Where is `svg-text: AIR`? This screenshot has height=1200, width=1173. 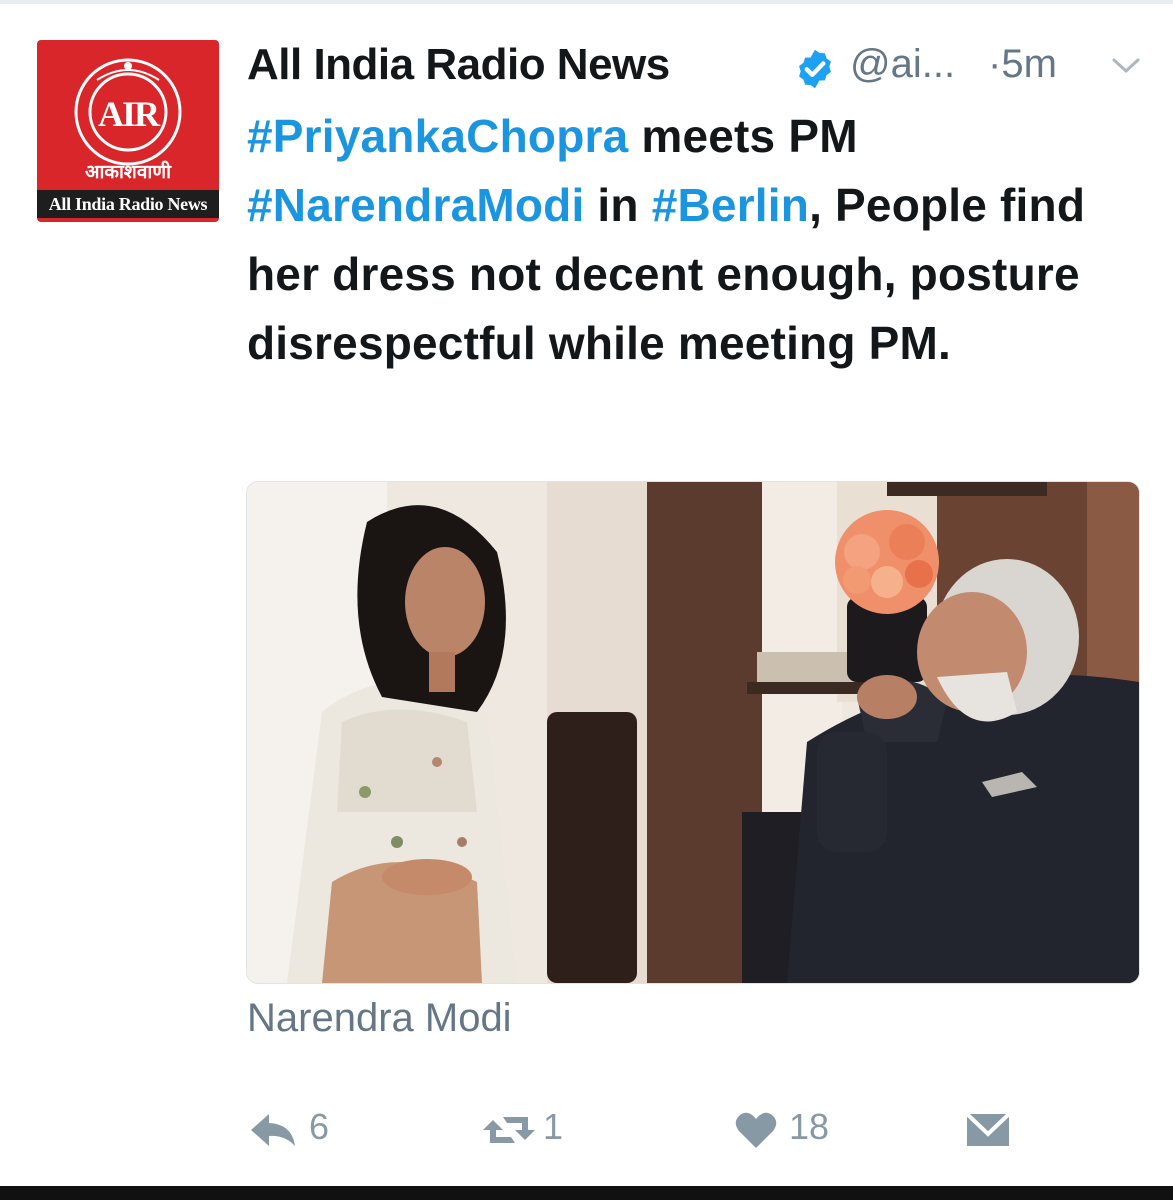
svg-text: AIR is located at coordinates (129, 114).